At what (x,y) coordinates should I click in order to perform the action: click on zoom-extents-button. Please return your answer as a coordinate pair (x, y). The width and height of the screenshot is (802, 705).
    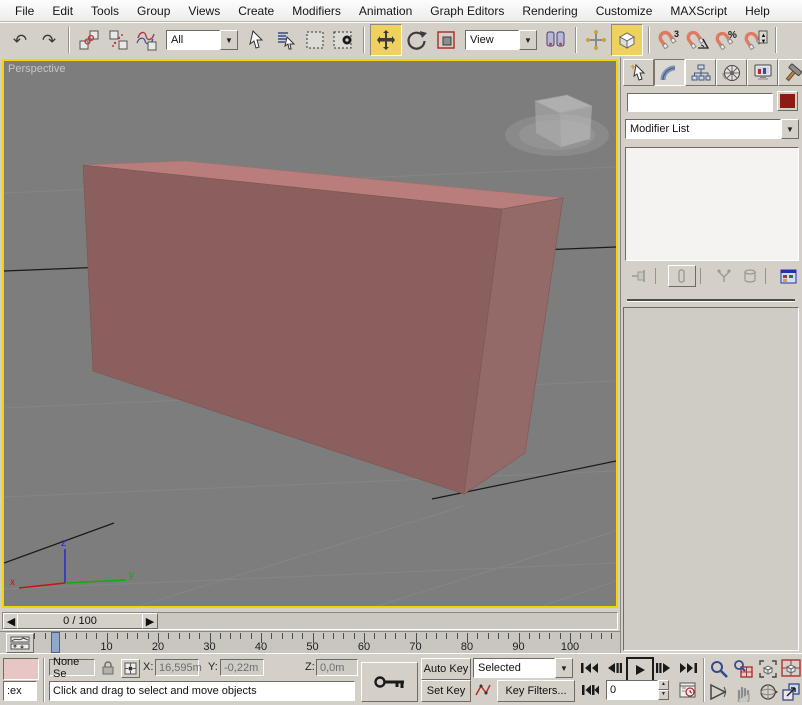
    Looking at the image, I should click on (767, 668).